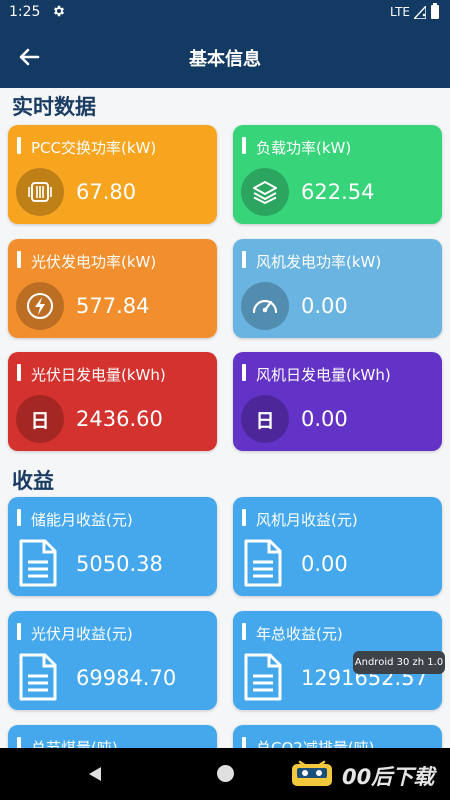  What do you see at coordinates (112, 288) in the screenshot?
I see `pv-power-card: 光伏发电功率(kW) 577.84` at bounding box center [112, 288].